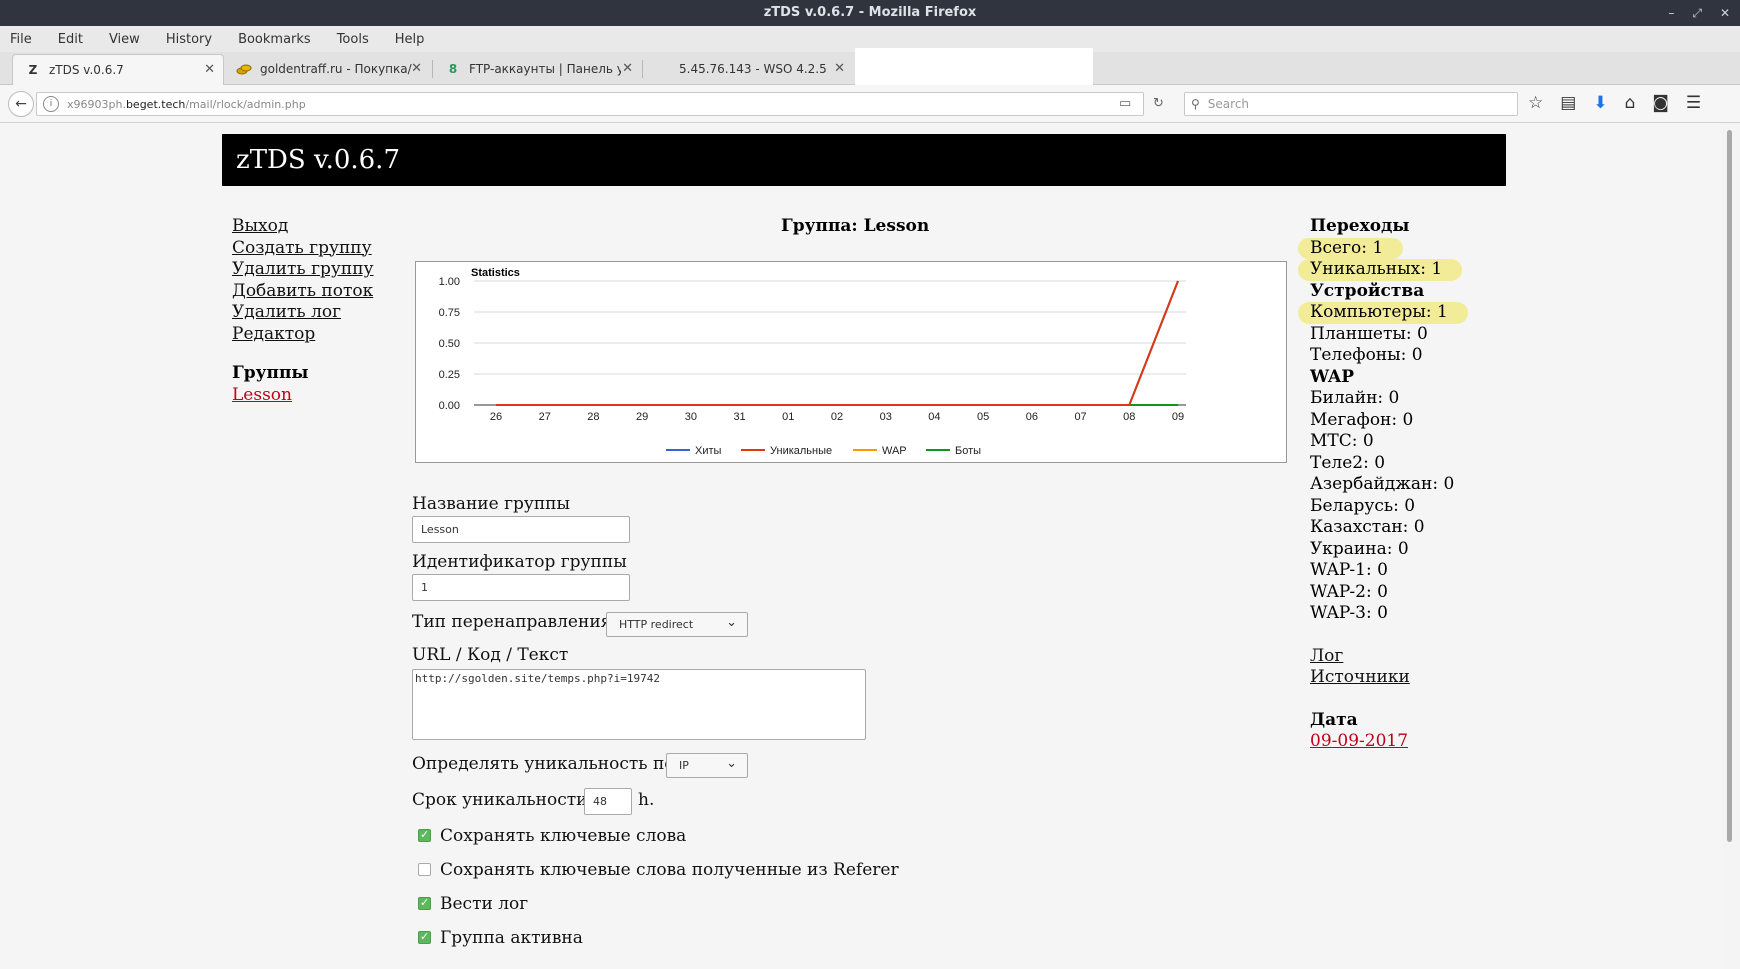 The height and width of the screenshot is (969, 1740). I want to click on menu-history: History, so click(189, 39).